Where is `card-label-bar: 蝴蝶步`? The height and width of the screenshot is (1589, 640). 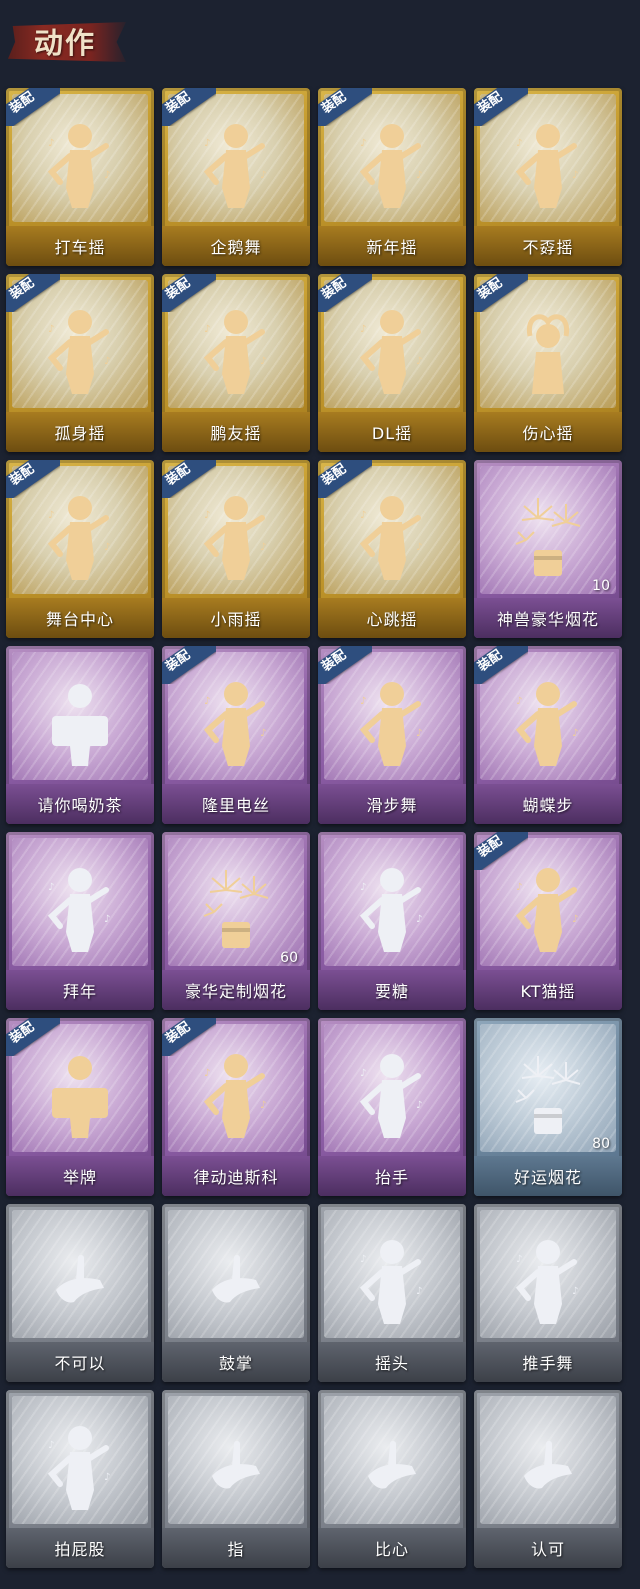
card-label-bar: 蝴蝶步 is located at coordinates (548, 804).